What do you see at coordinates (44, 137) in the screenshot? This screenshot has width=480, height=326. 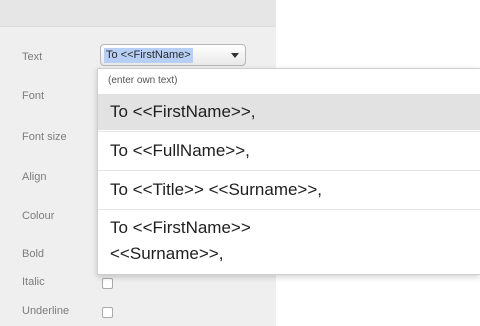 I see `font-size-label: Font size` at bounding box center [44, 137].